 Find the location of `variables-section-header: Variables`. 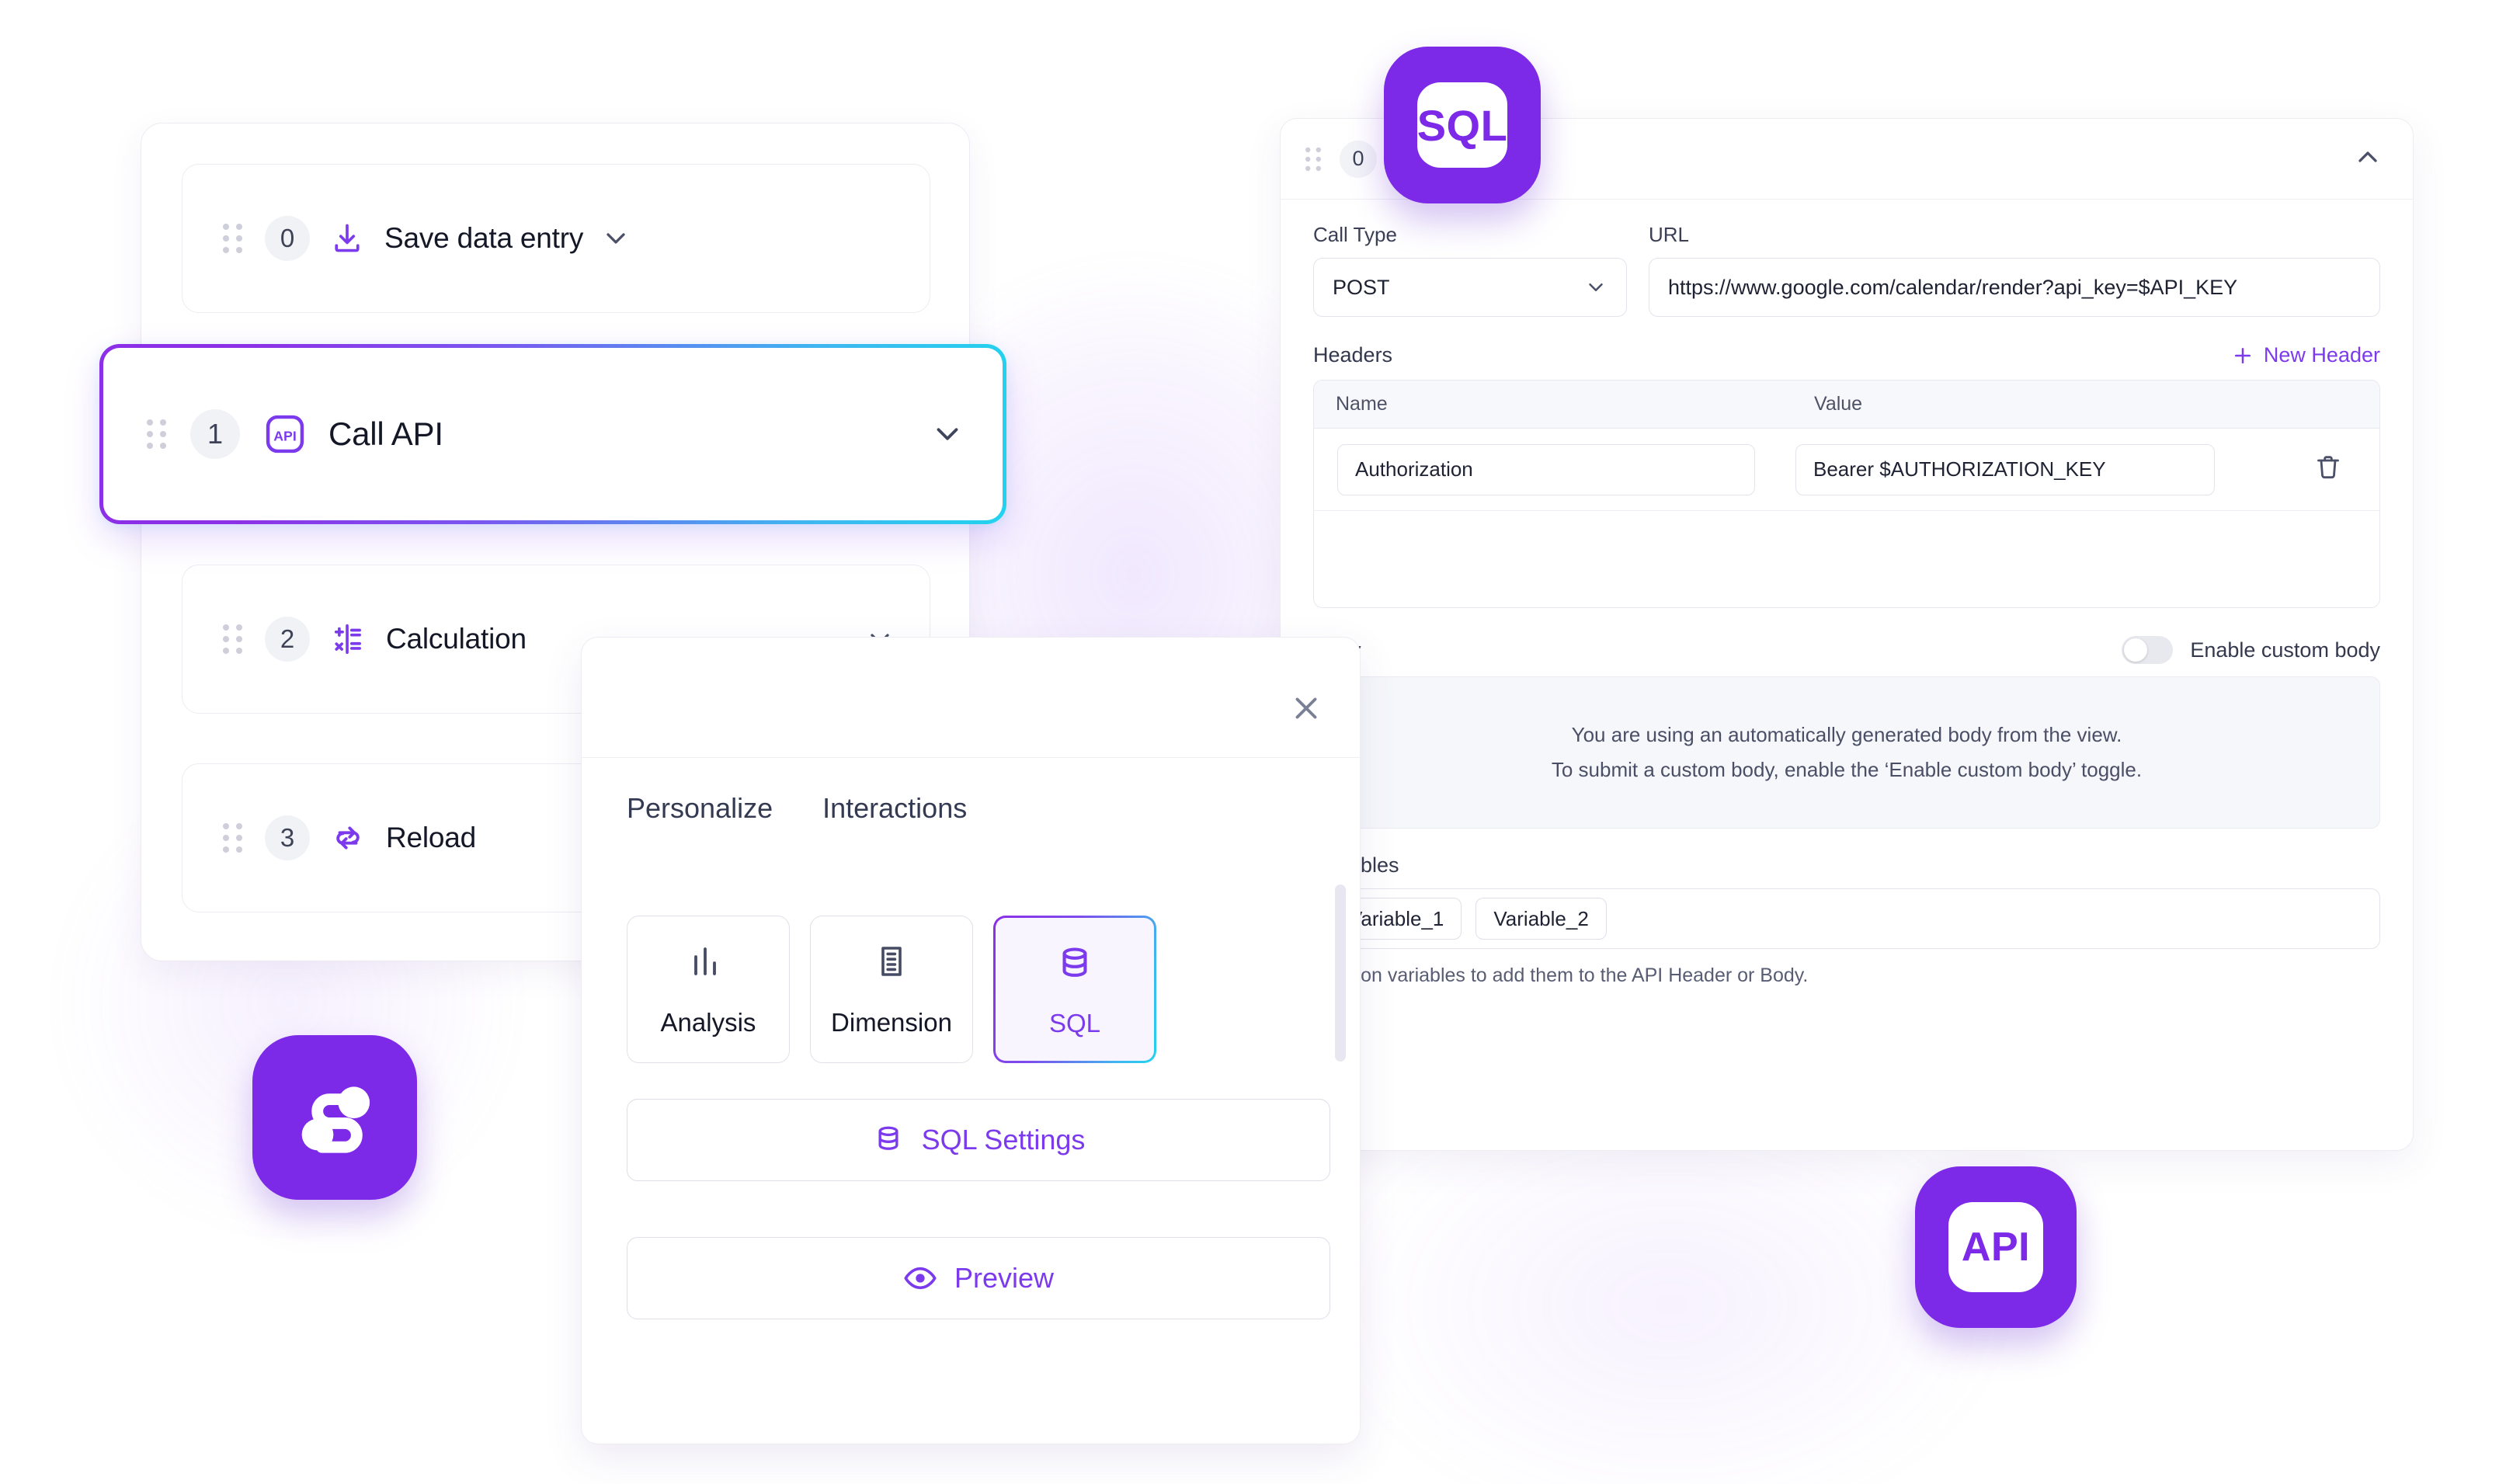

variables-section-header: Variables is located at coordinates (1846, 865).